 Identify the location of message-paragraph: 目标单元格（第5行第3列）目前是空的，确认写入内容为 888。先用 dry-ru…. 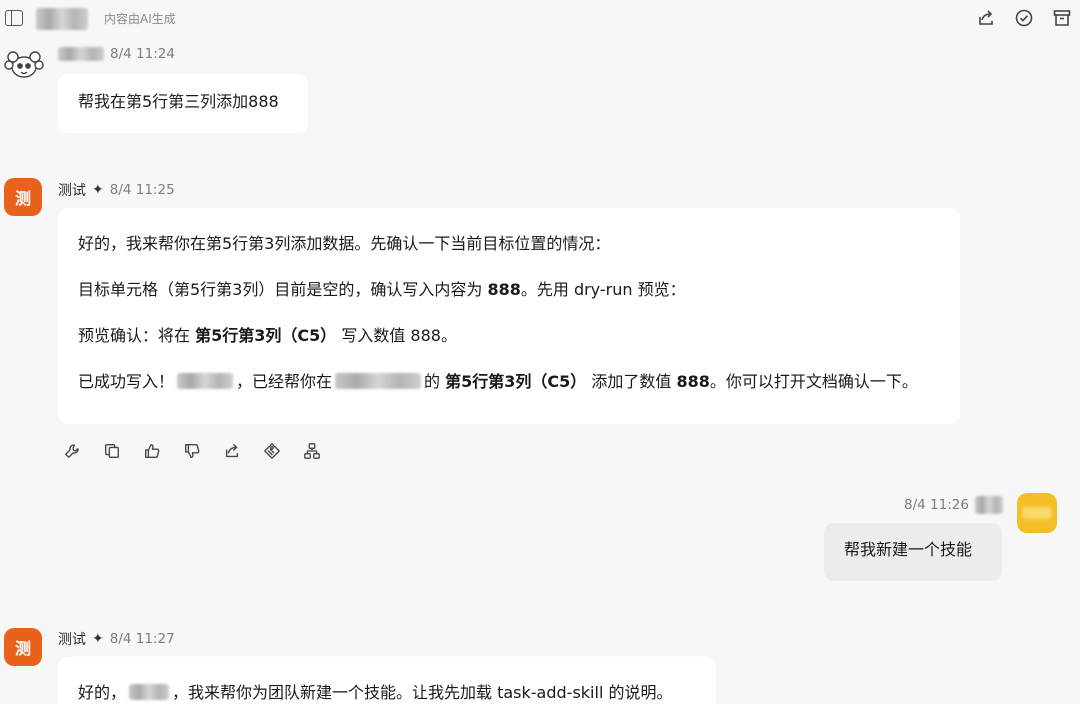
(382, 289).